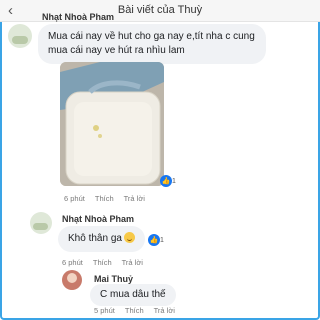 This screenshot has height=320, width=320. I want to click on comment-text: Khô thân ga, so click(95, 238).